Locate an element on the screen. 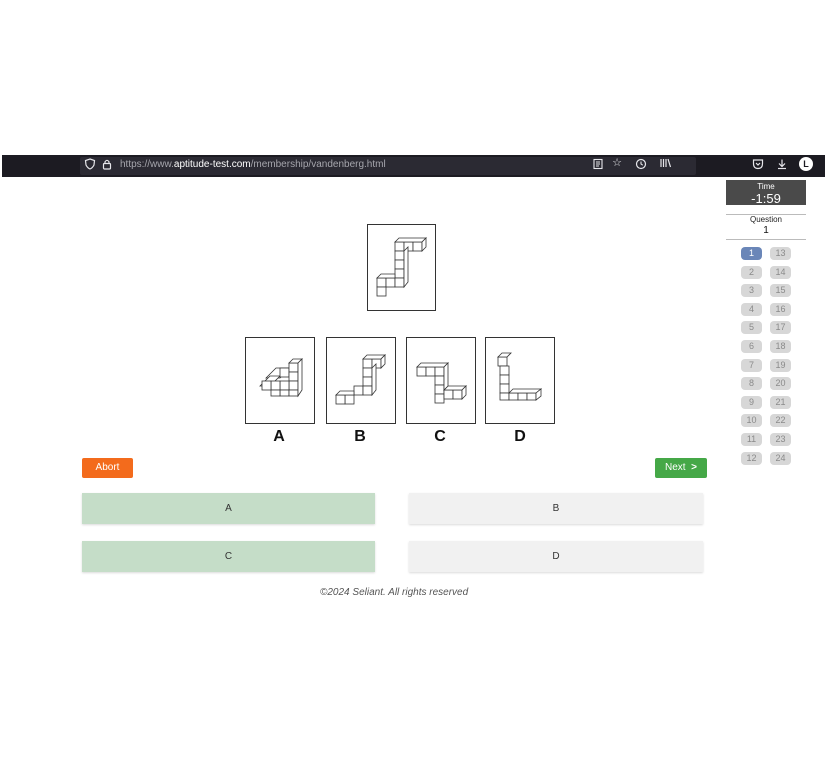 The width and height of the screenshot is (827, 768). question-nav-button: 2 is located at coordinates (751, 272).